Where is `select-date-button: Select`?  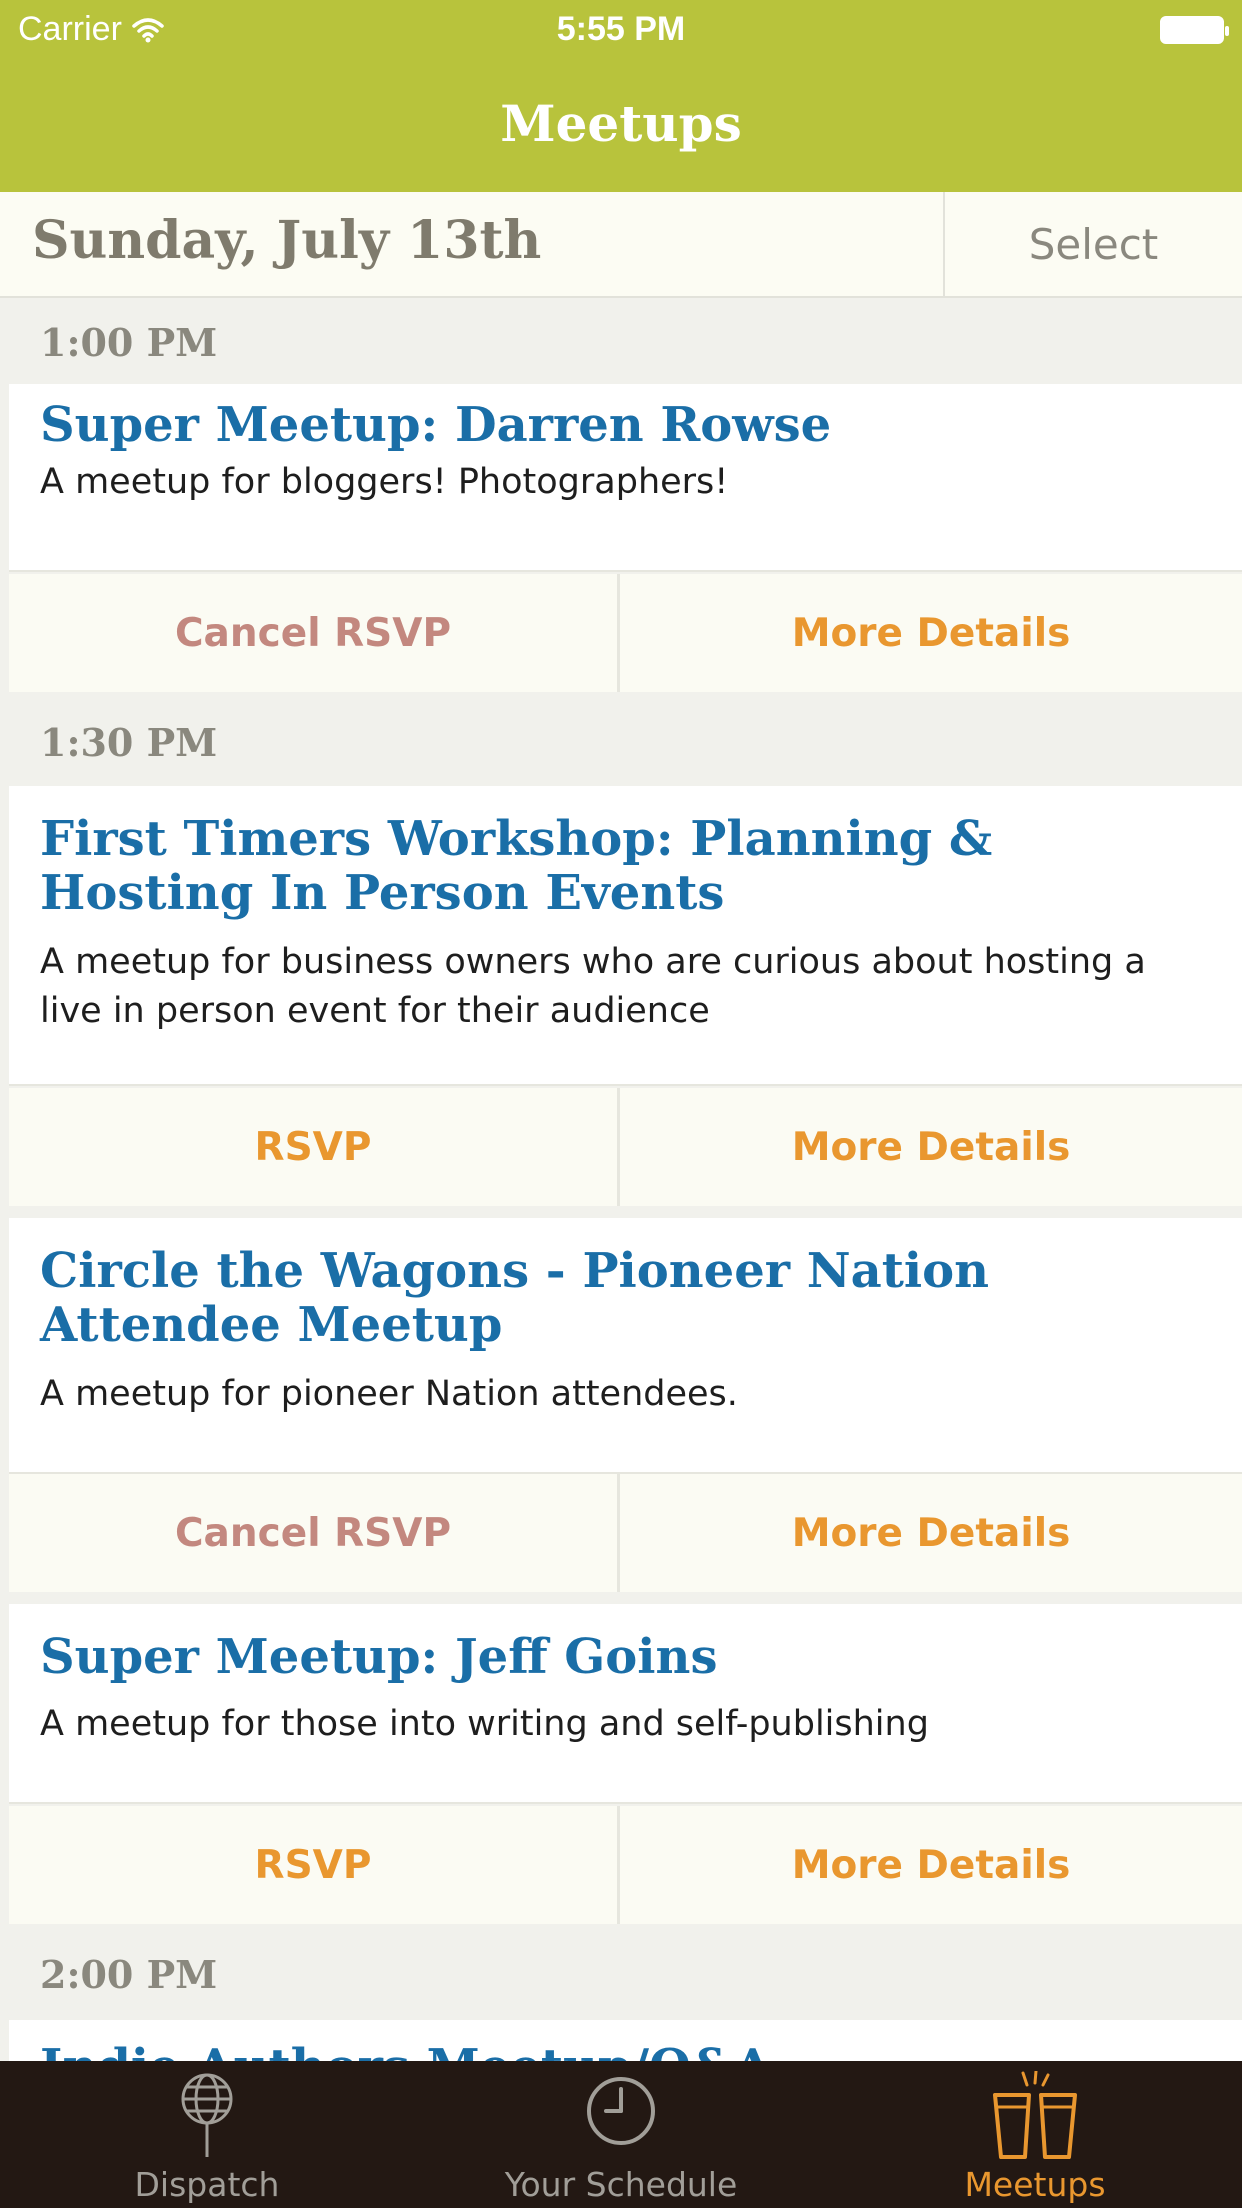
select-date-button: Select is located at coordinates (1092, 244).